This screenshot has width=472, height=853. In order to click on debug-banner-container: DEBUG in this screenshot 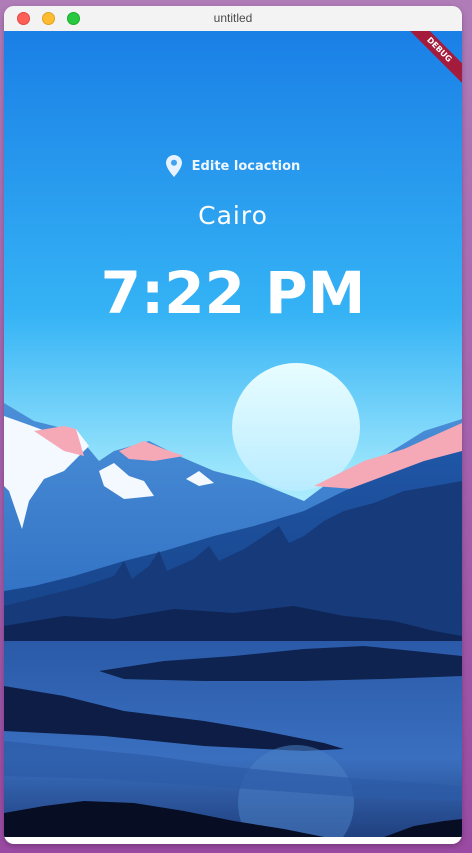, I will do `click(432, 61)`.